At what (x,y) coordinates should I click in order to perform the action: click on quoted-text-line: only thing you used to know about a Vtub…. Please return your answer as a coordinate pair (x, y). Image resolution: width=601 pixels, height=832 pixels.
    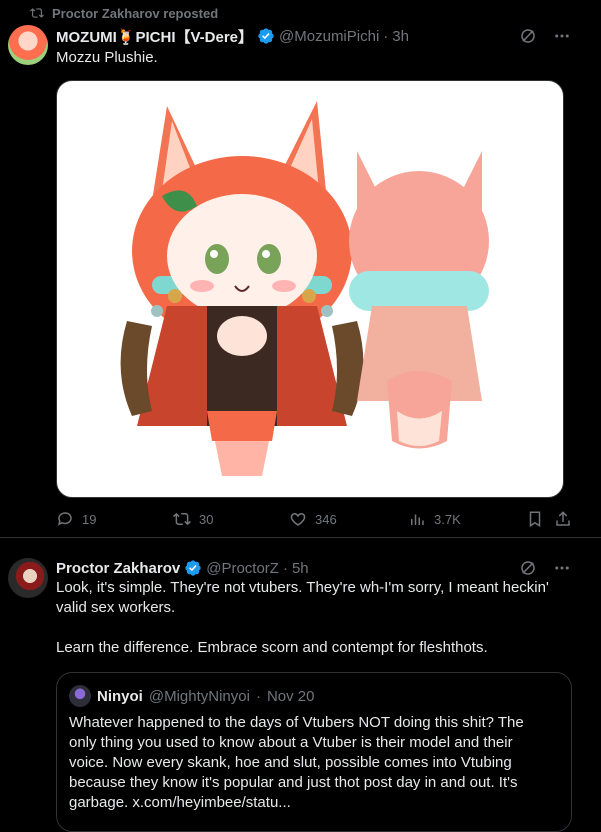
    Looking at the image, I should click on (291, 742).